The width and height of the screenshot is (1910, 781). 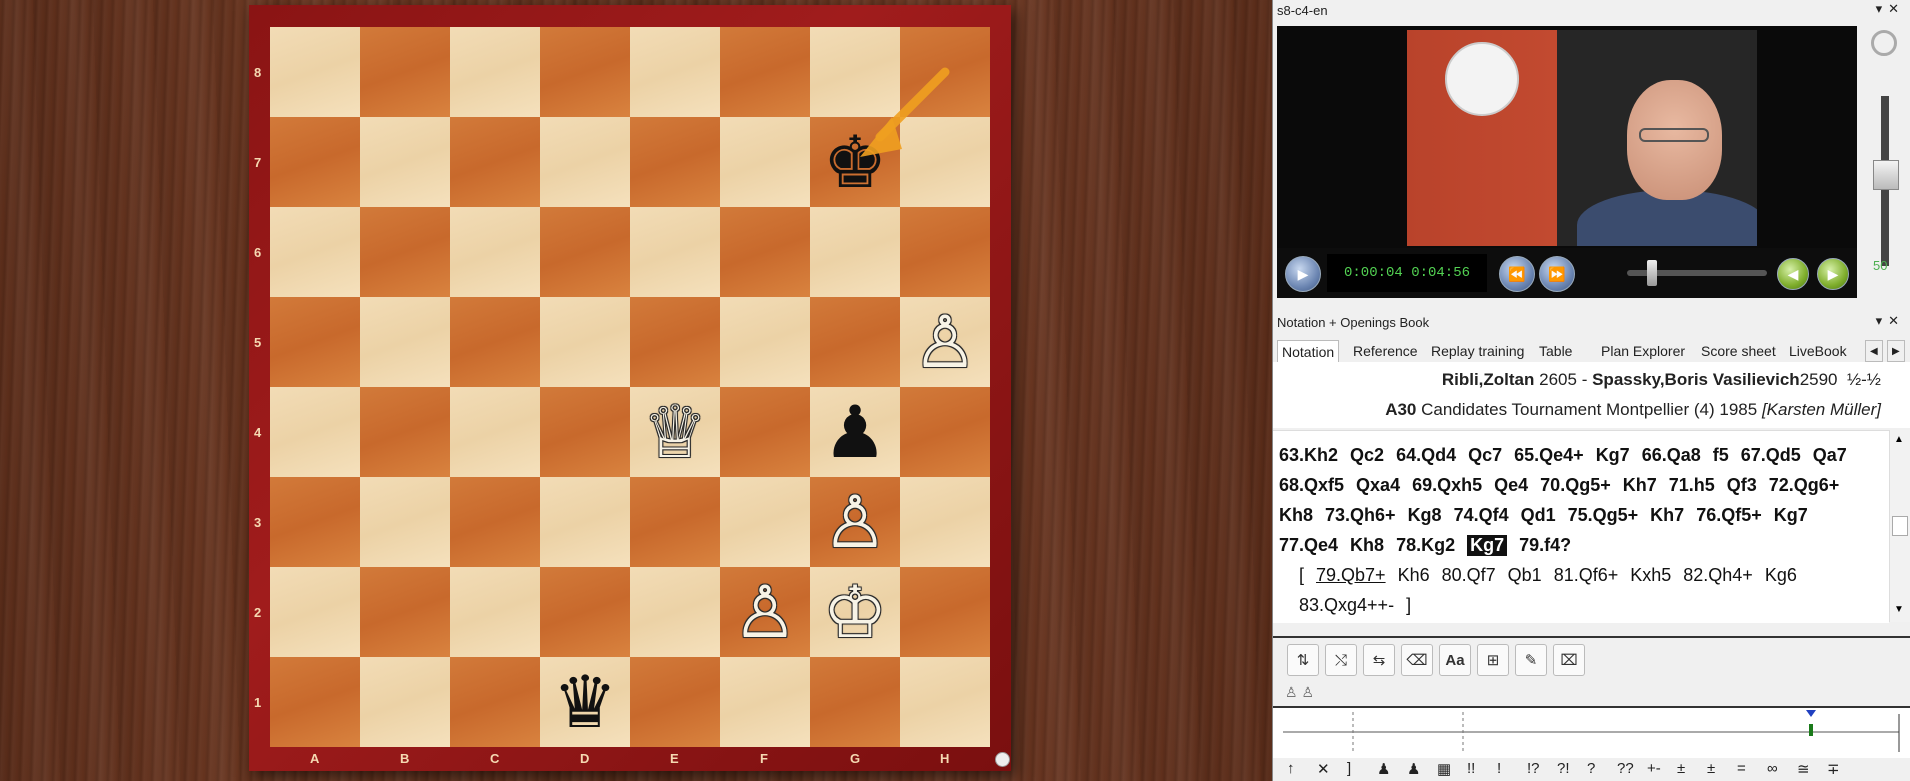 What do you see at coordinates (675, 162) in the screenshot?
I see `square-e7` at bounding box center [675, 162].